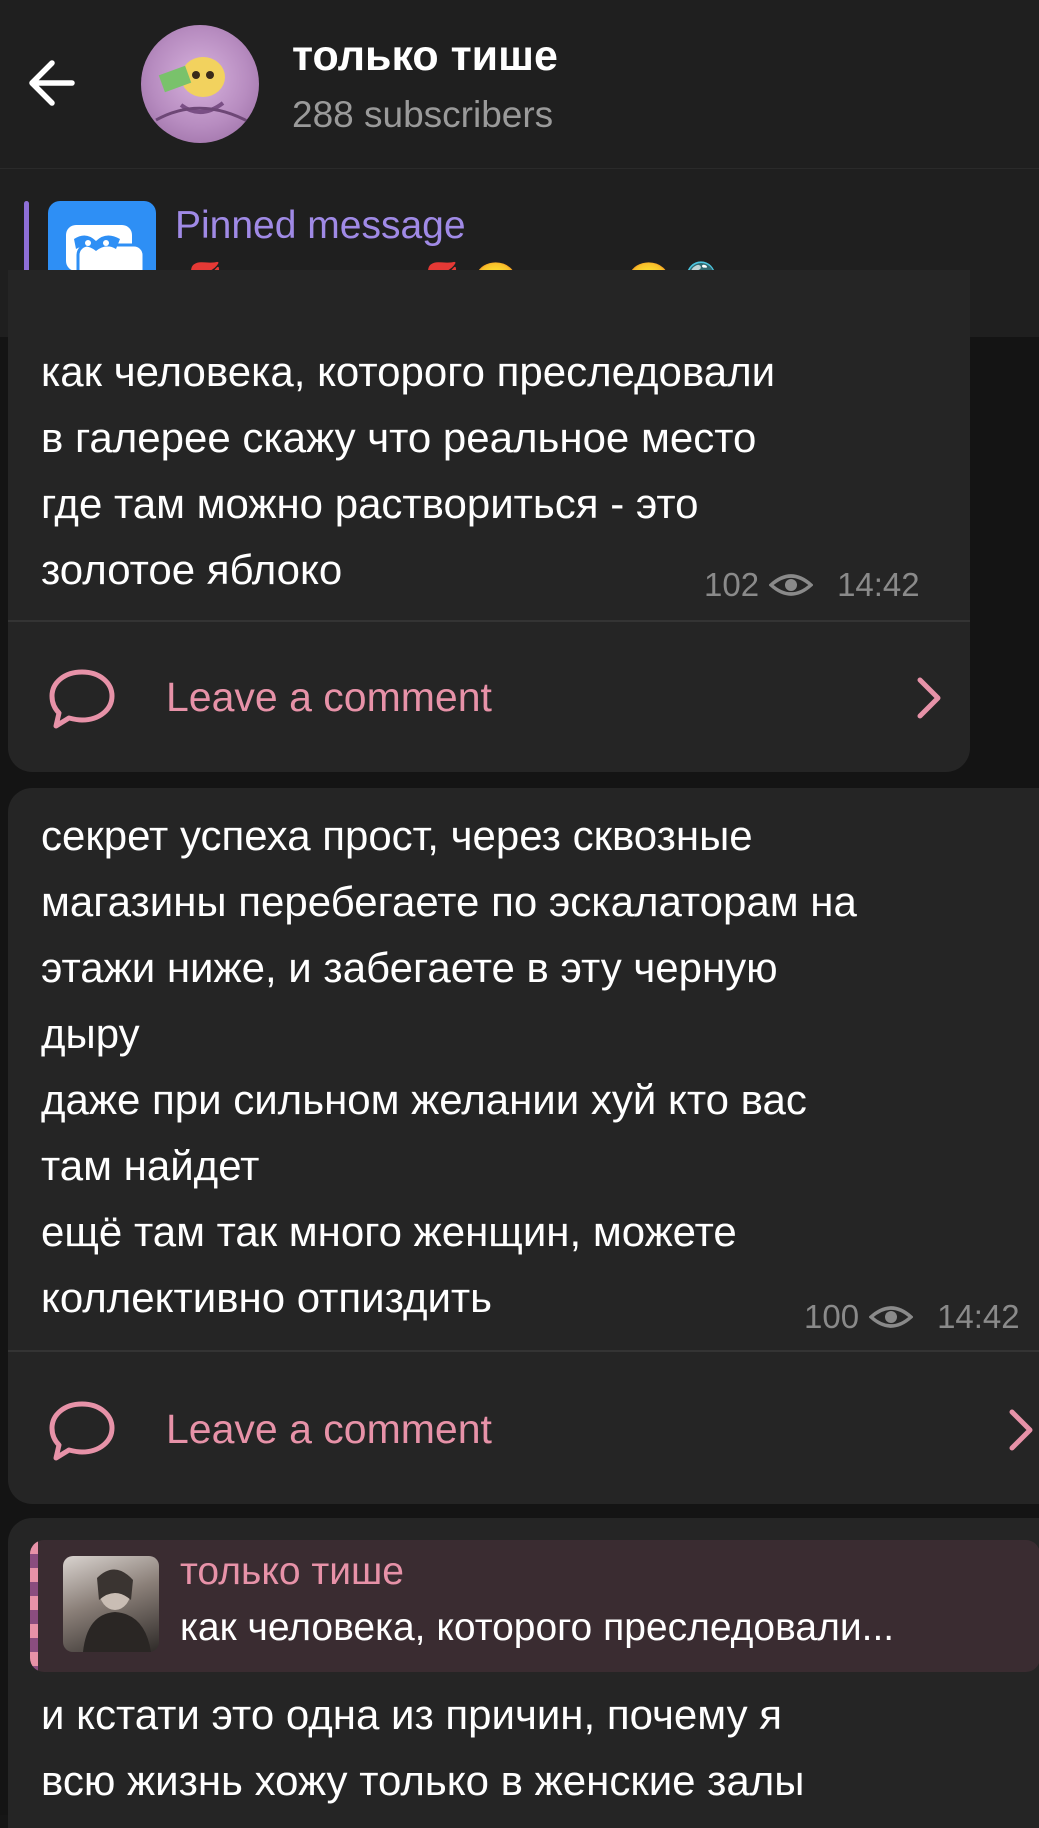  Describe the element at coordinates (409, 967) in the screenshot. I see `message-line: этажи ниже, и забегаете в эту черную` at that location.